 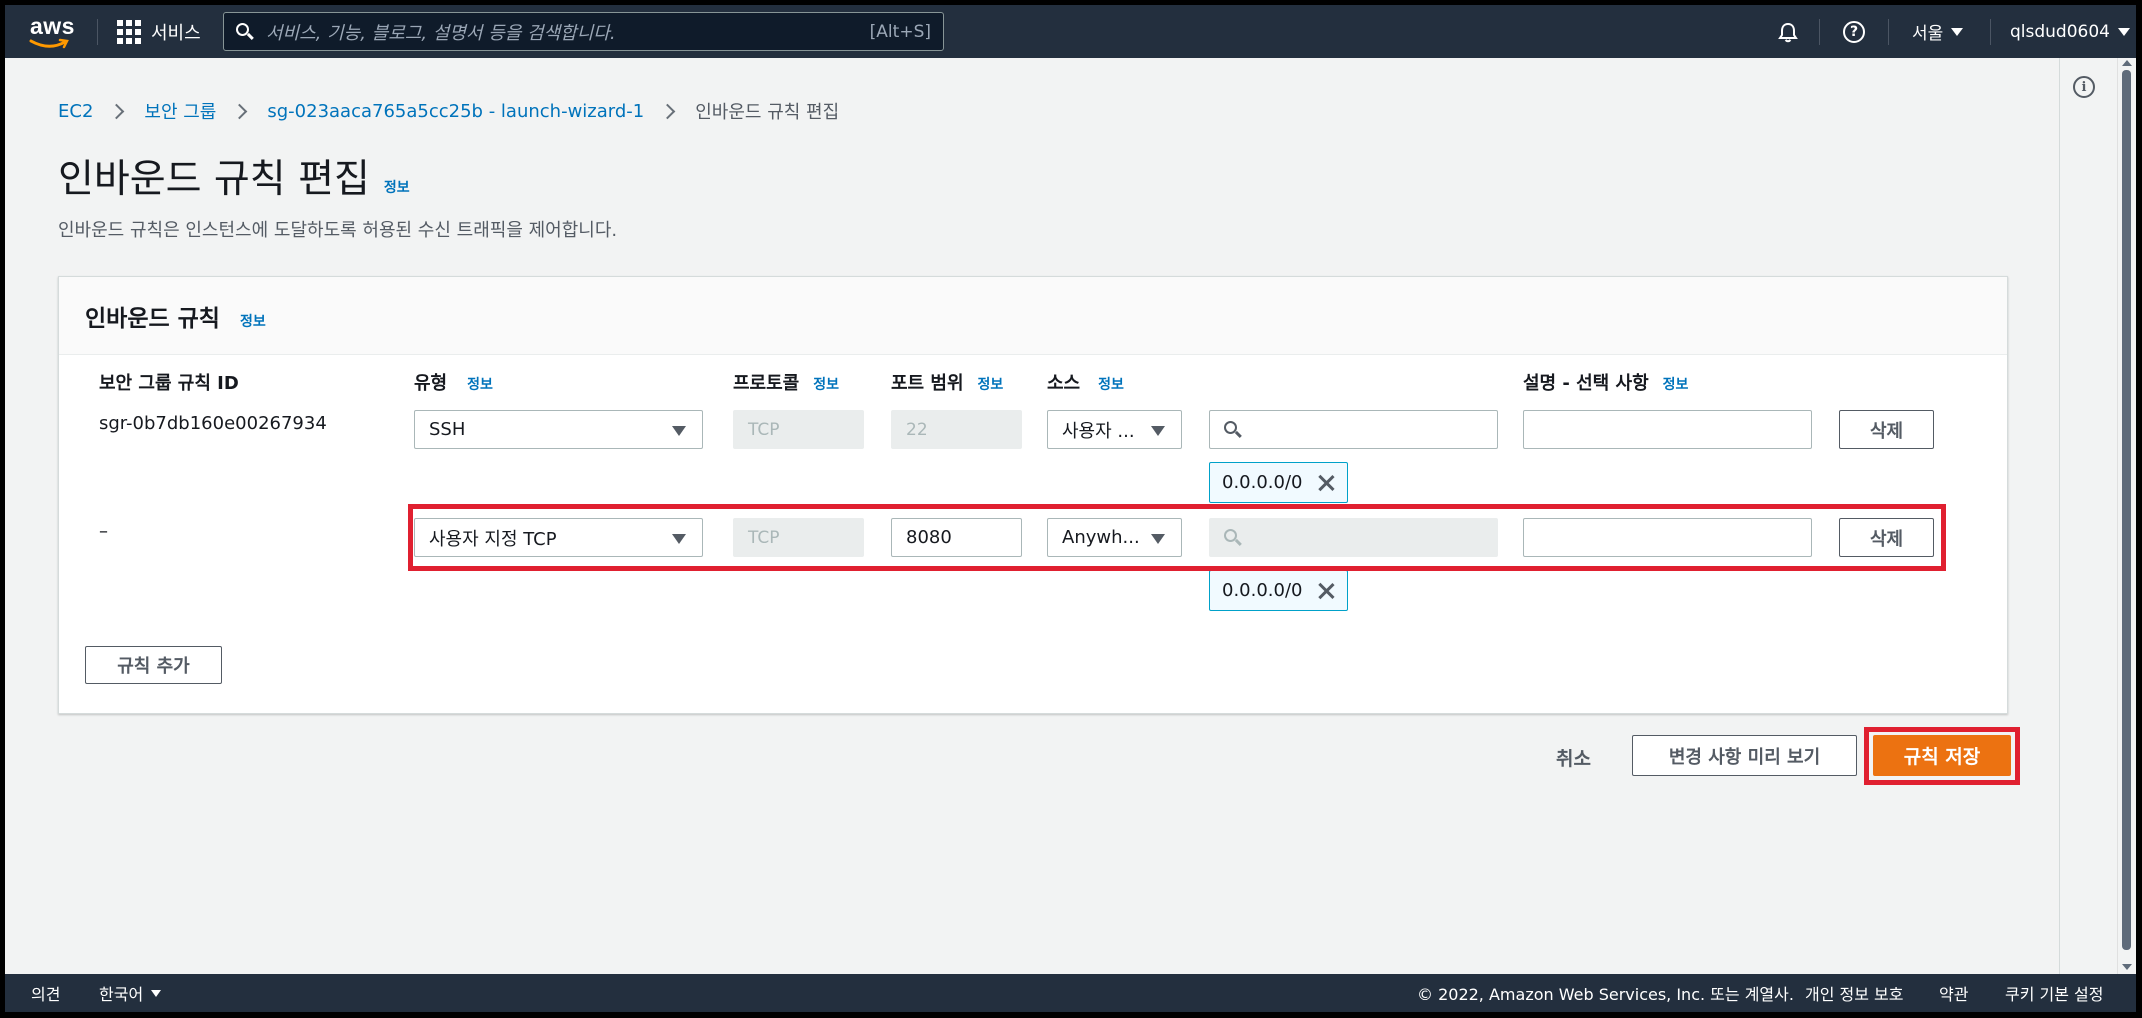 I want to click on scroll-down-icon, so click(x=2127, y=967).